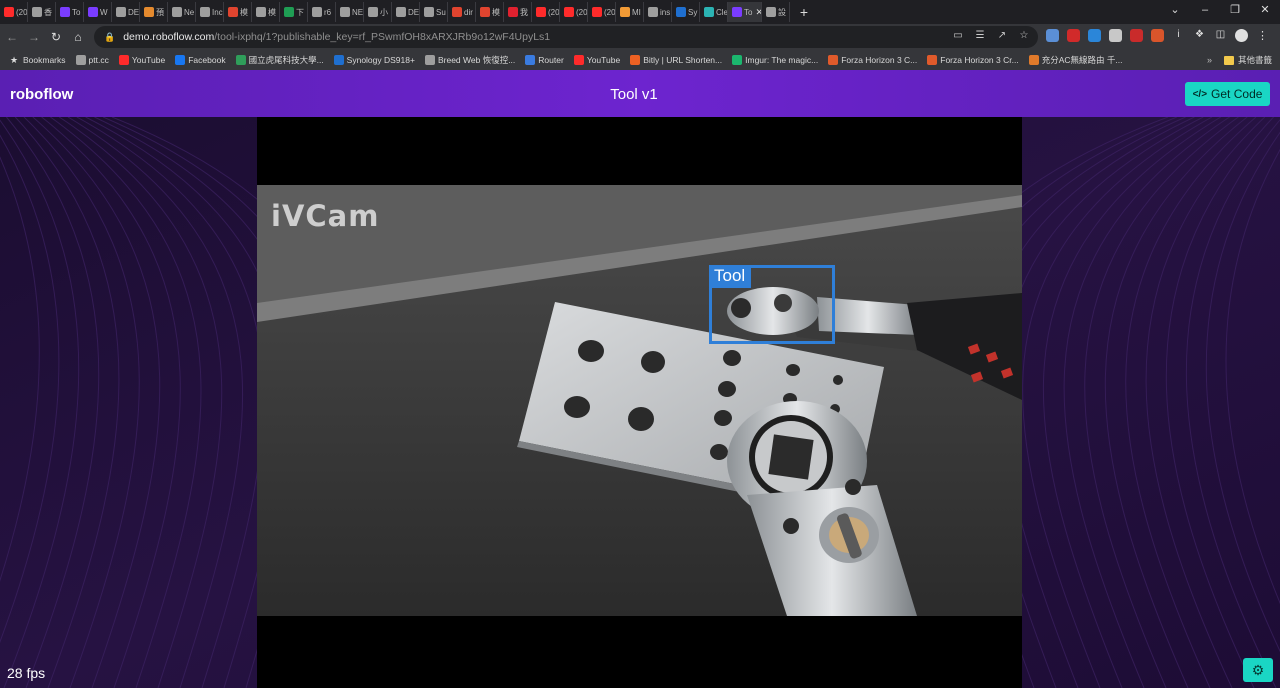 The width and height of the screenshot is (1280, 688). What do you see at coordinates (1199, 35) in the screenshot?
I see `puzzle-icon: ❖` at bounding box center [1199, 35].